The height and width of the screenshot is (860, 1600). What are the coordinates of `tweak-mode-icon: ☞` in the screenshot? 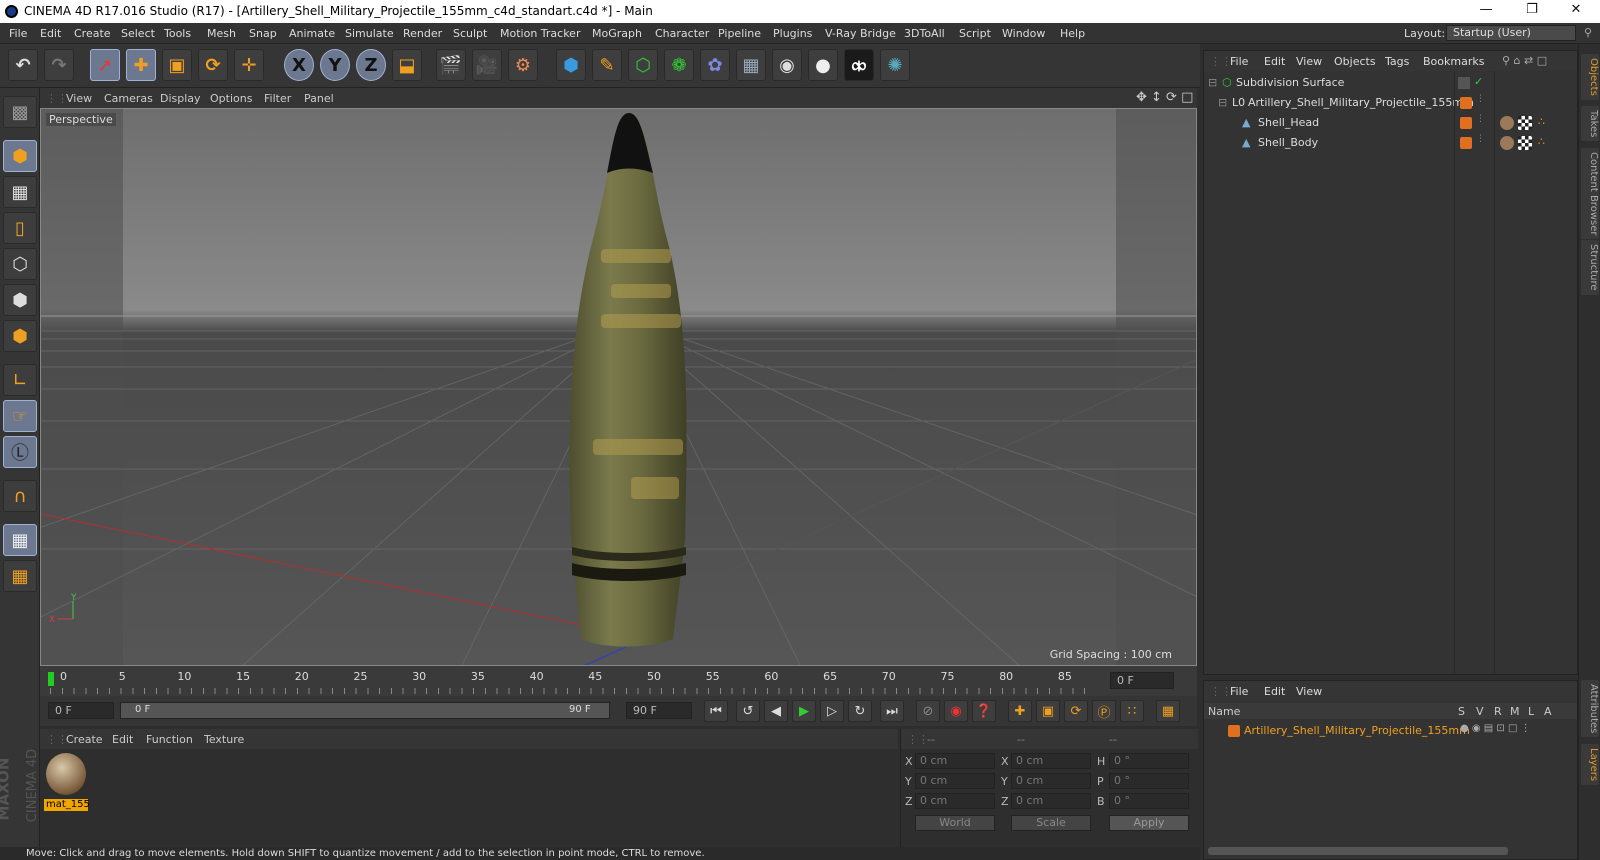 It's located at (20, 416).